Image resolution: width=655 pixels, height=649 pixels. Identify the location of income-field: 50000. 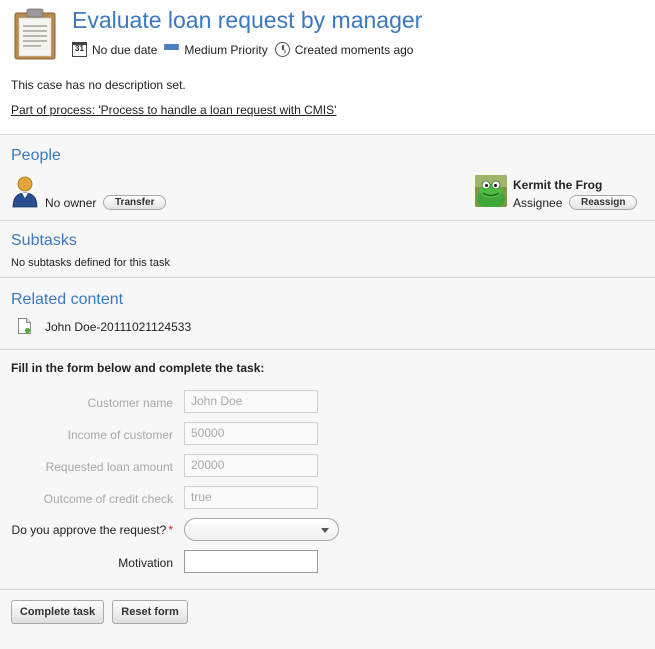
(251, 433).